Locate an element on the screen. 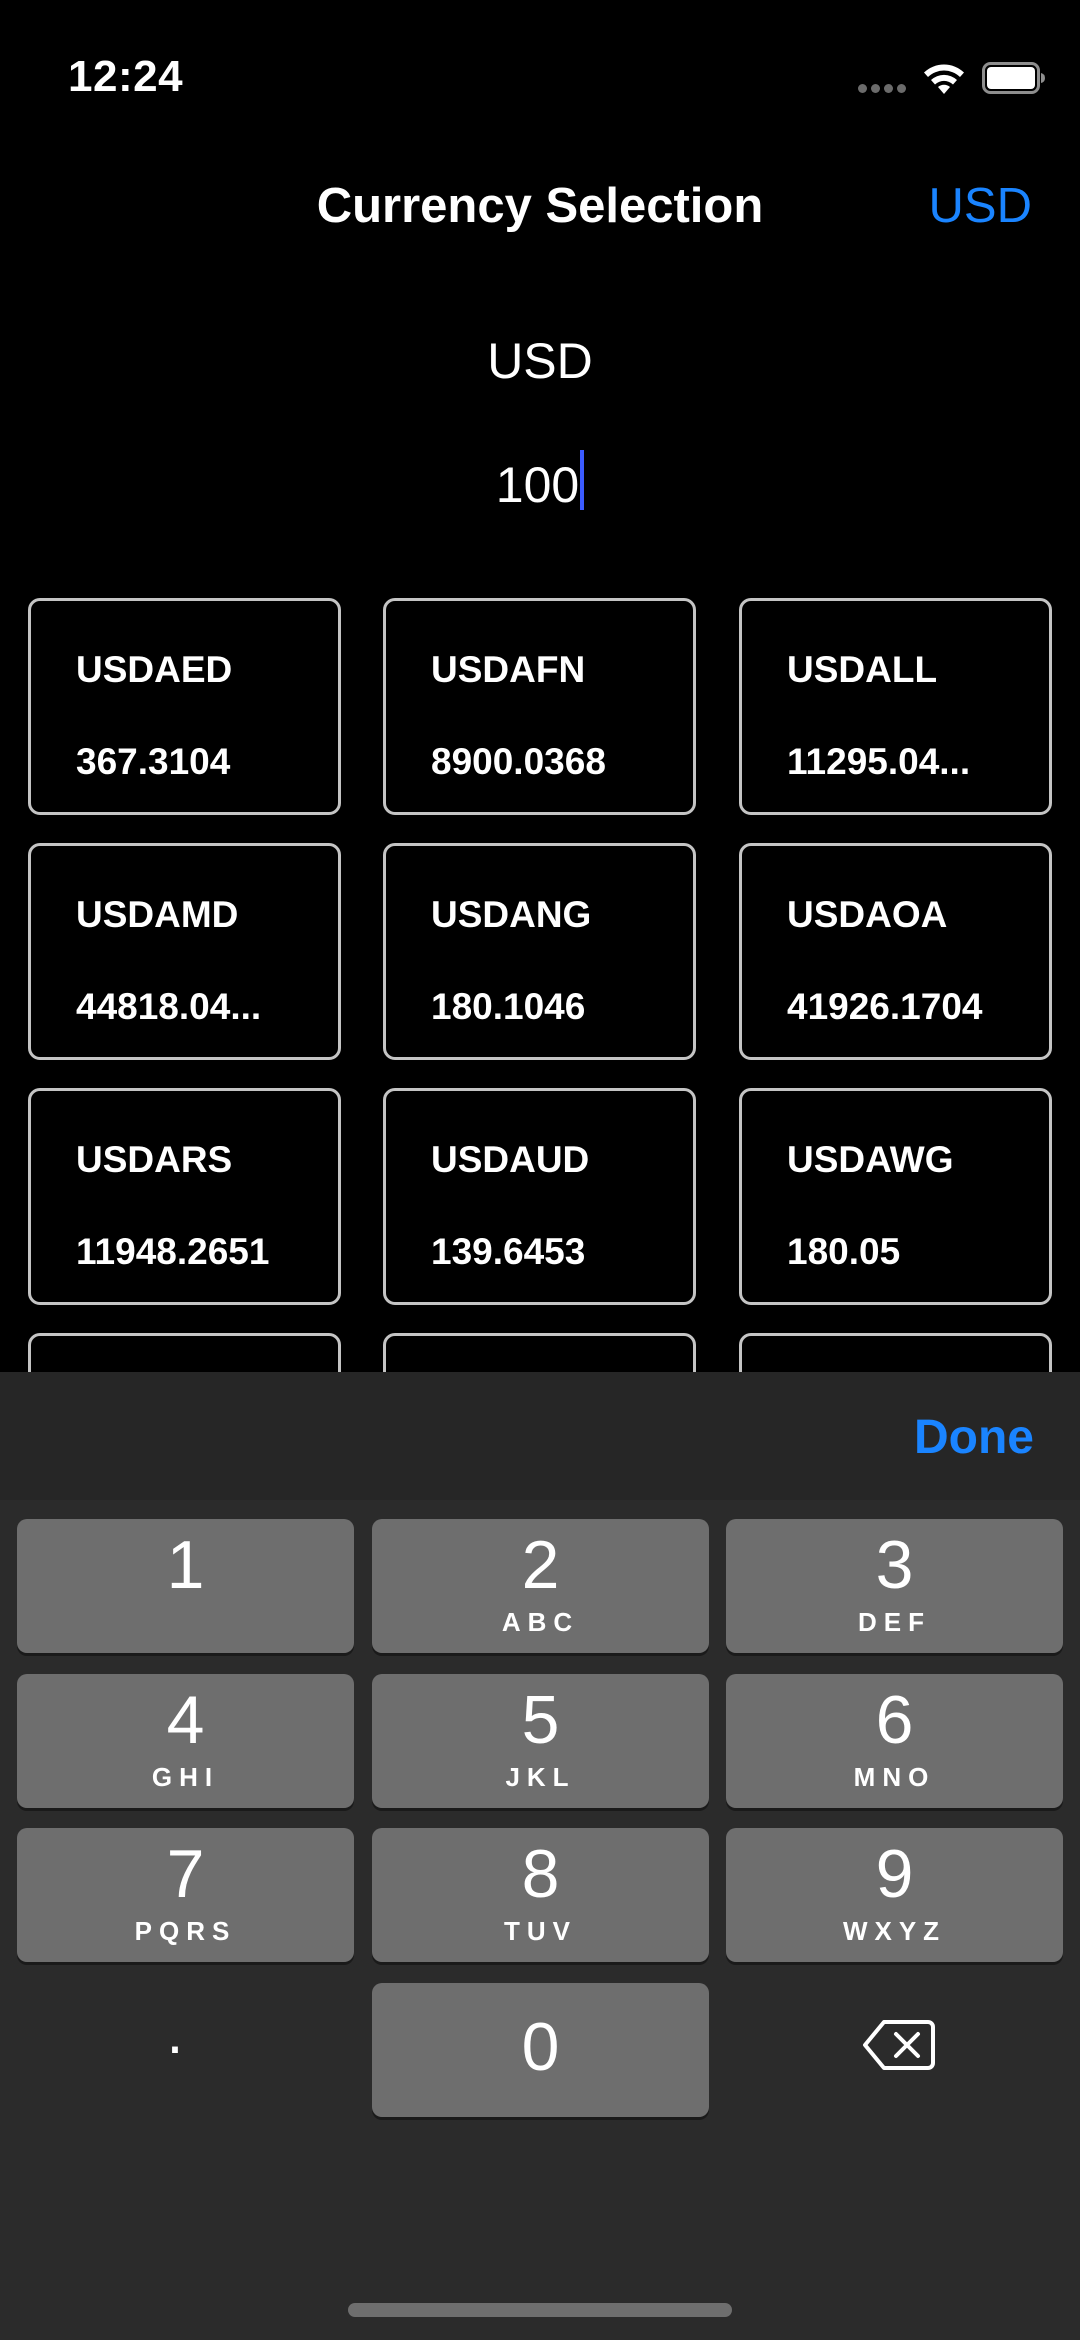 This screenshot has width=1080, height=2340. key-2: 2 ABC is located at coordinates (540, 1586).